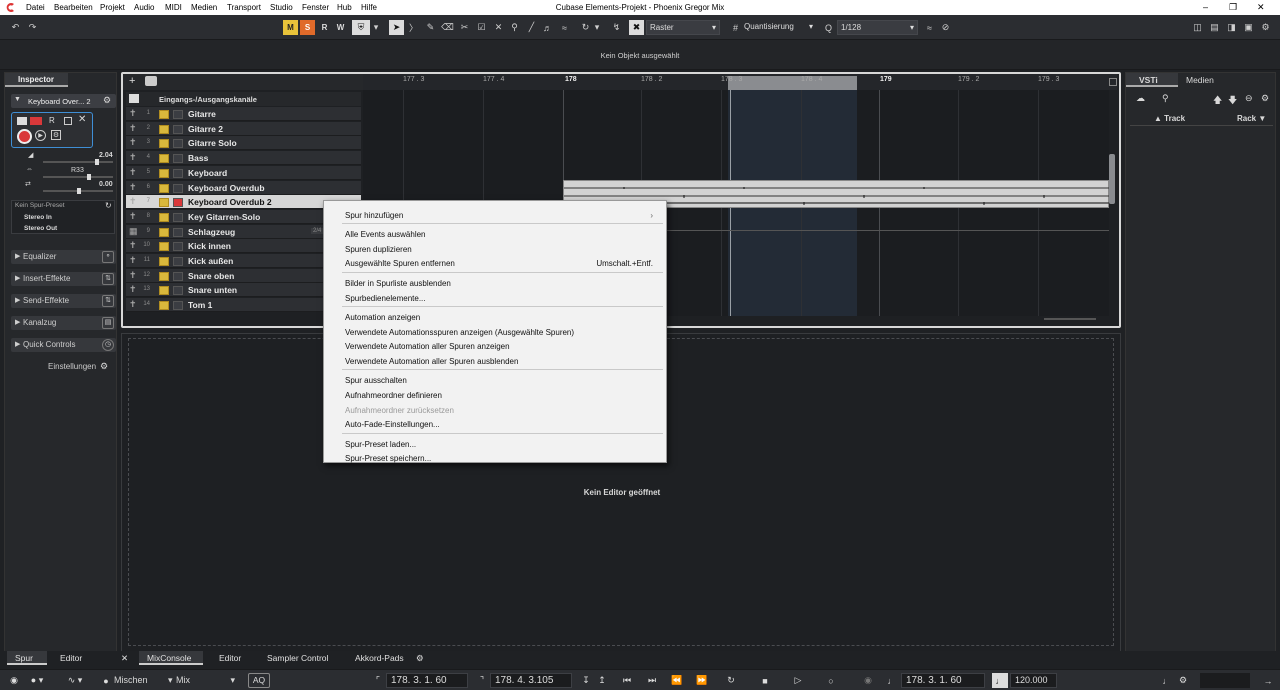  I want to click on go-to-start-icon: ⏮, so click(627, 680).